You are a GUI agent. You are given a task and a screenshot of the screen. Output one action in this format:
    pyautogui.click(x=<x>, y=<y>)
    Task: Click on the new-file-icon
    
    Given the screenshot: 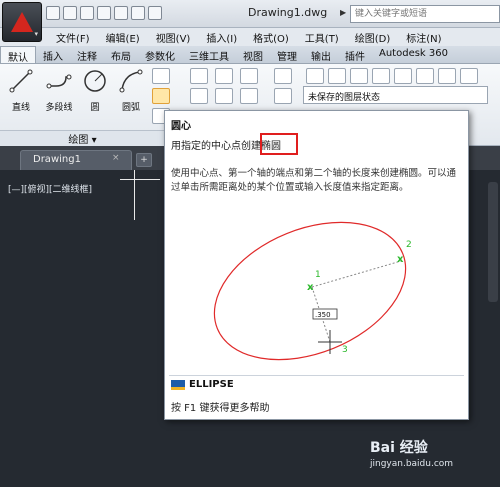 What is the action you would take?
    pyautogui.click(x=53, y=13)
    